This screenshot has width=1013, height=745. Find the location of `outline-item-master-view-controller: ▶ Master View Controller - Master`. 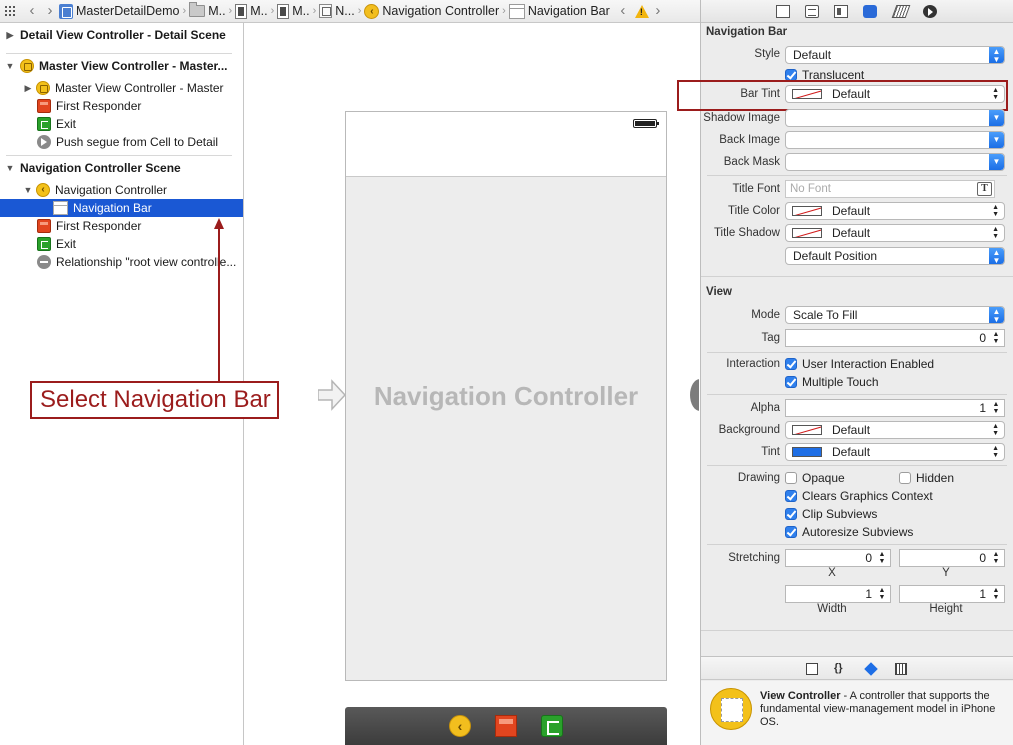

outline-item-master-view-controller: ▶ Master View Controller - Master is located at coordinates (121, 88).